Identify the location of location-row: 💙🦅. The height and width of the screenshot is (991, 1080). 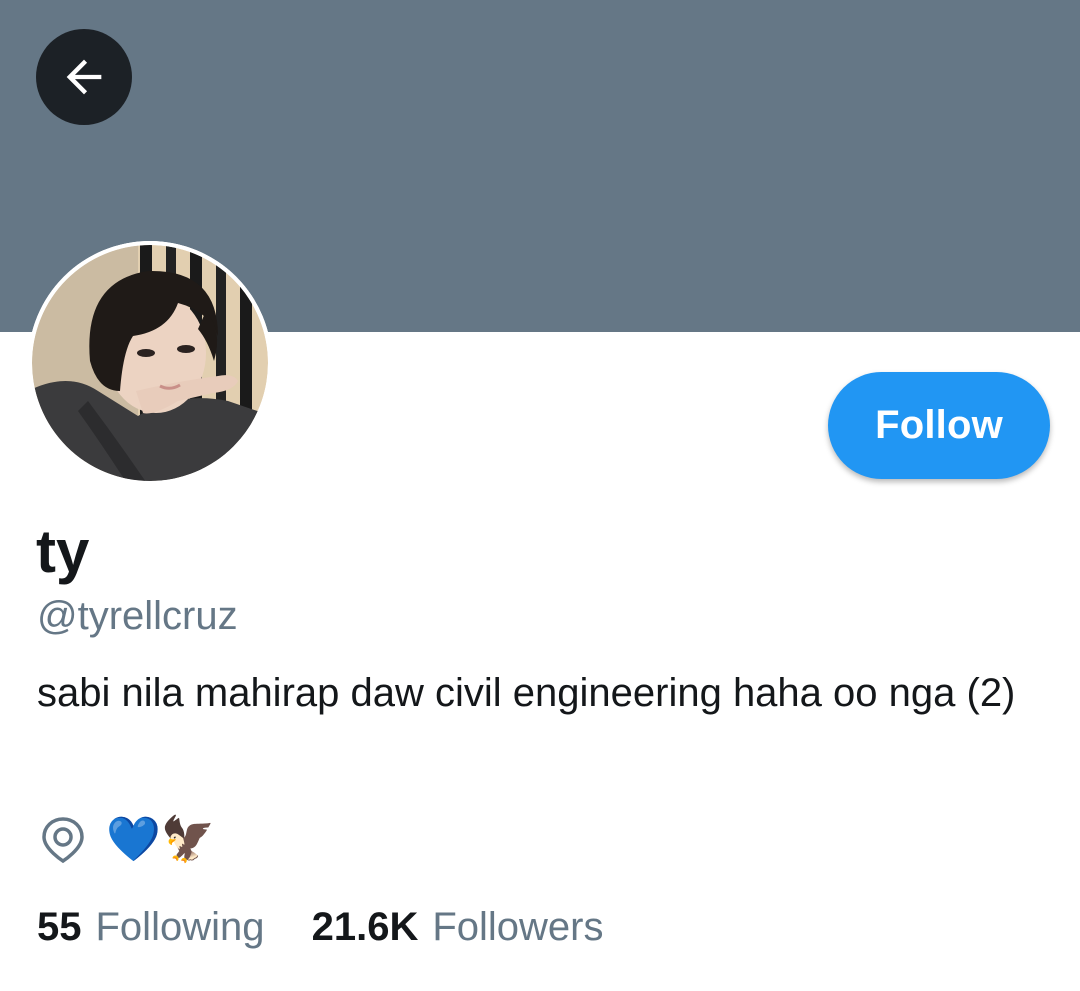
(128, 840).